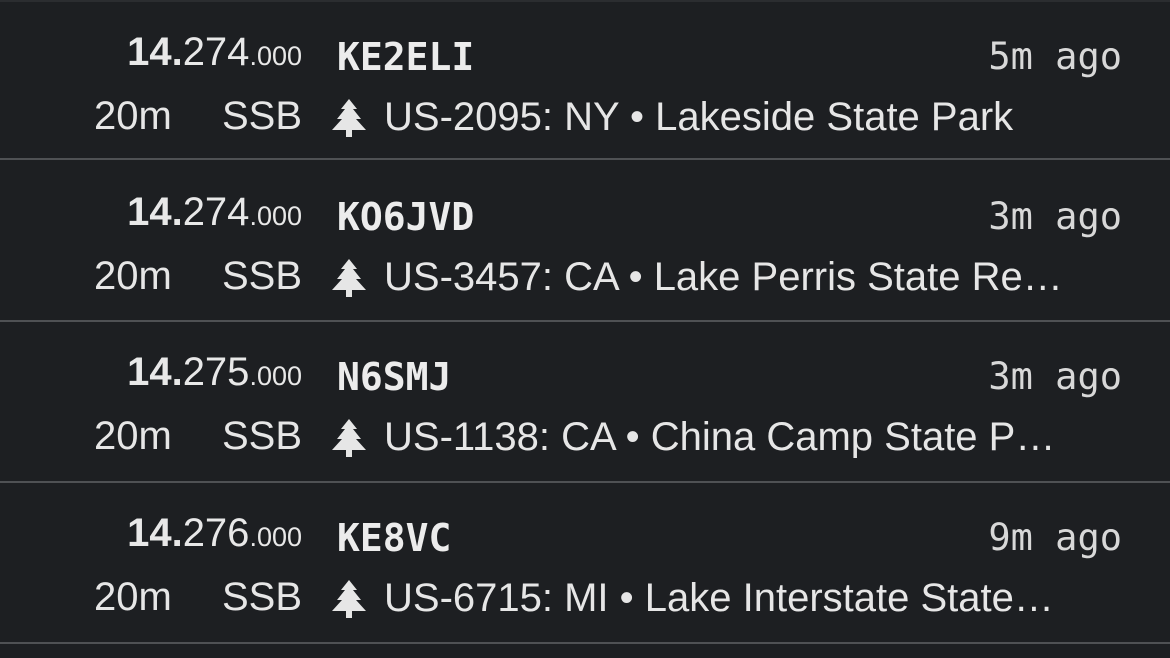 This screenshot has height=658, width=1170. I want to click on callsign: KE8VC, so click(394, 538).